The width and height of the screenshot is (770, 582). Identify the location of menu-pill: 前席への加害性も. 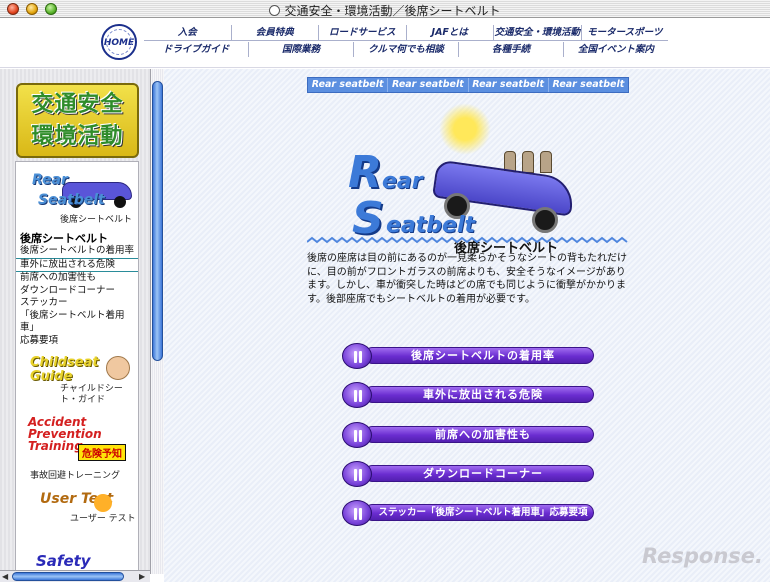
(479, 434).